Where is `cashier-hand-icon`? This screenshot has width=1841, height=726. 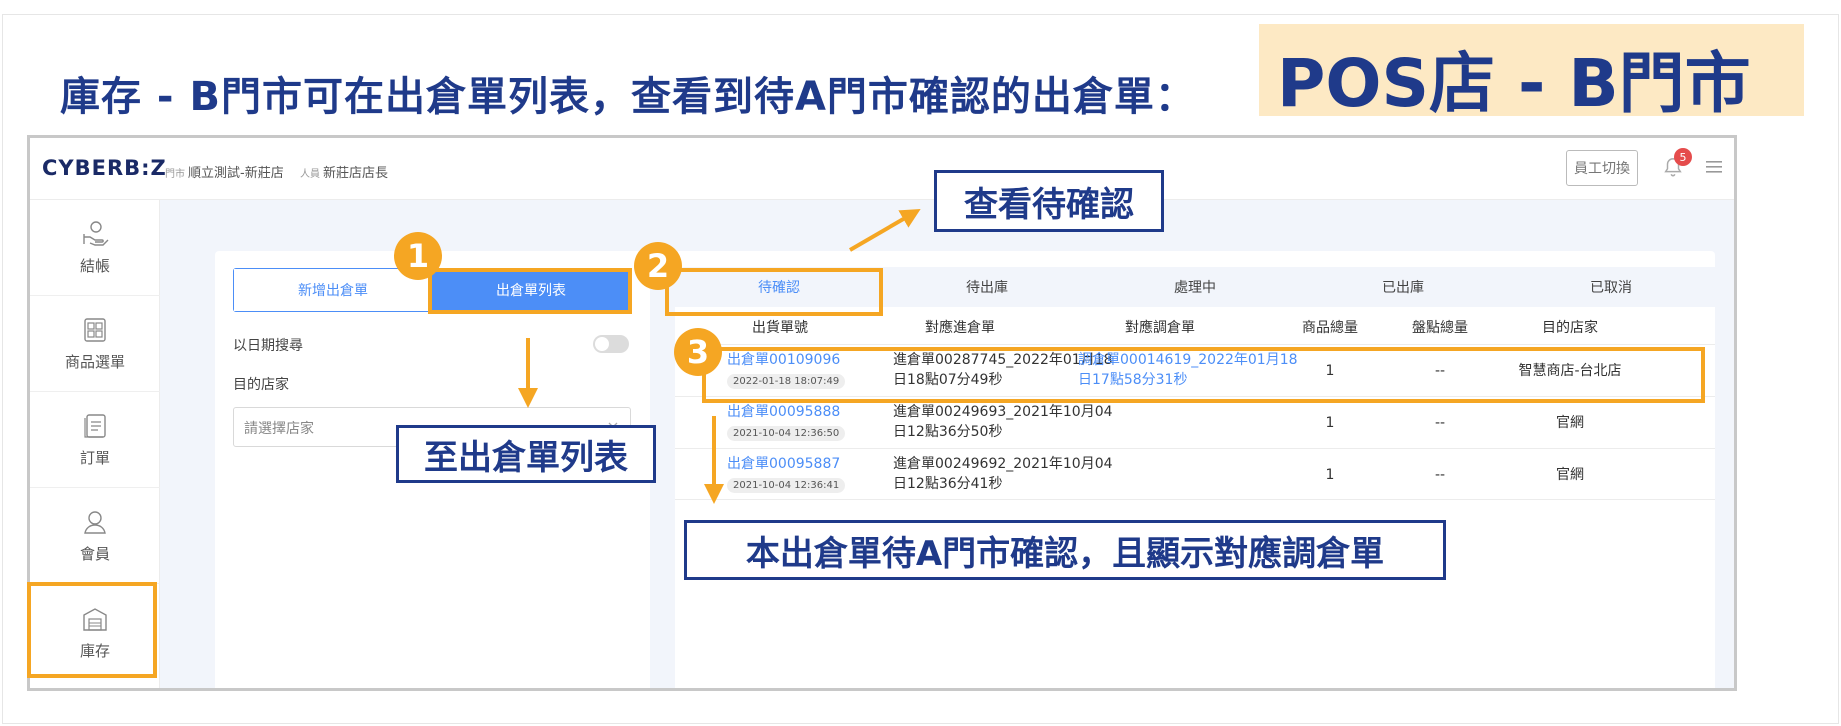
cashier-hand-icon is located at coordinates (96, 233).